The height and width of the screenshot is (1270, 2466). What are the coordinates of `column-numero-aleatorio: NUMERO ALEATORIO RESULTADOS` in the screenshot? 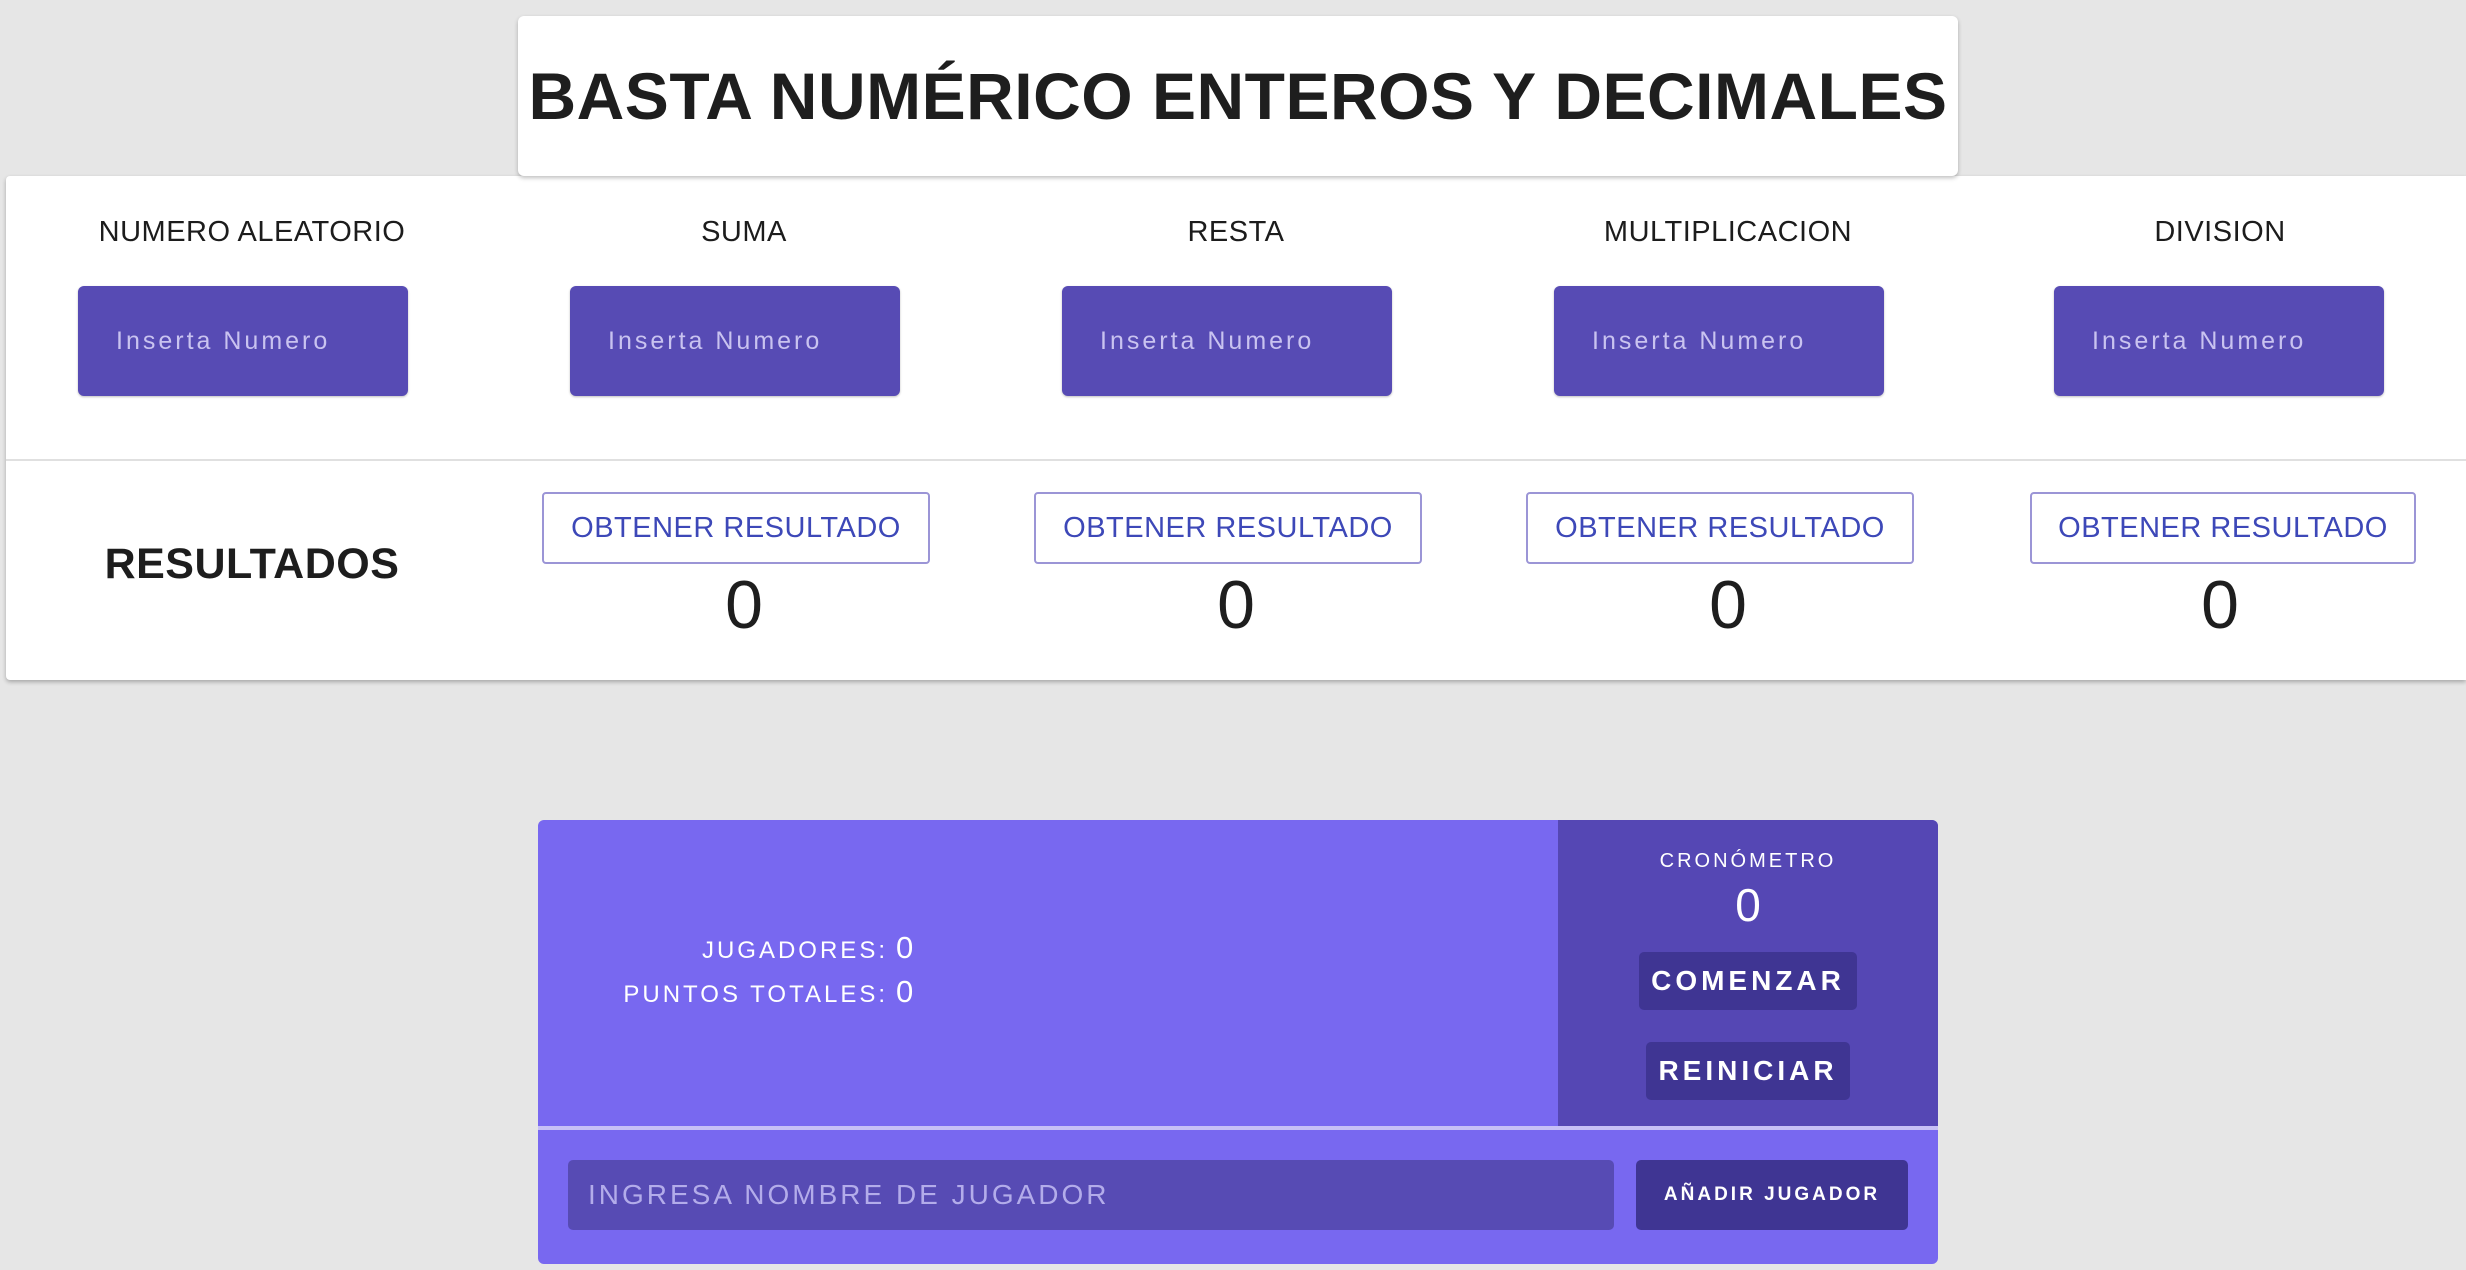 It's located at (252, 428).